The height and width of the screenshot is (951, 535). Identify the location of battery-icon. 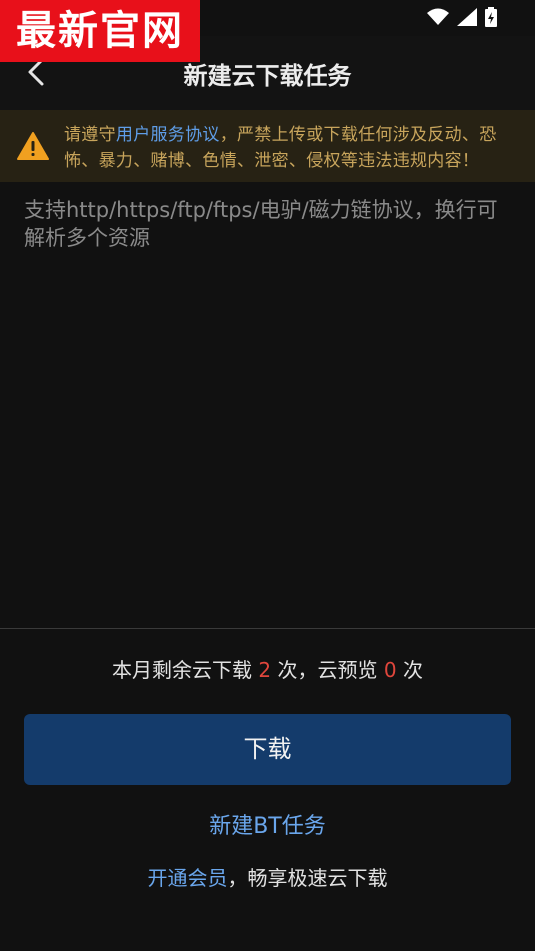
(491, 17).